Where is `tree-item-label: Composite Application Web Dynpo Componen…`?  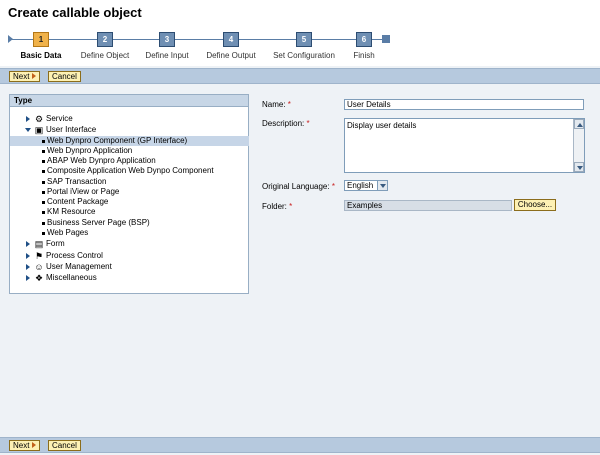 tree-item-label: Composite Application Web Dynpo Componen… is located at coordinates (130, 170).